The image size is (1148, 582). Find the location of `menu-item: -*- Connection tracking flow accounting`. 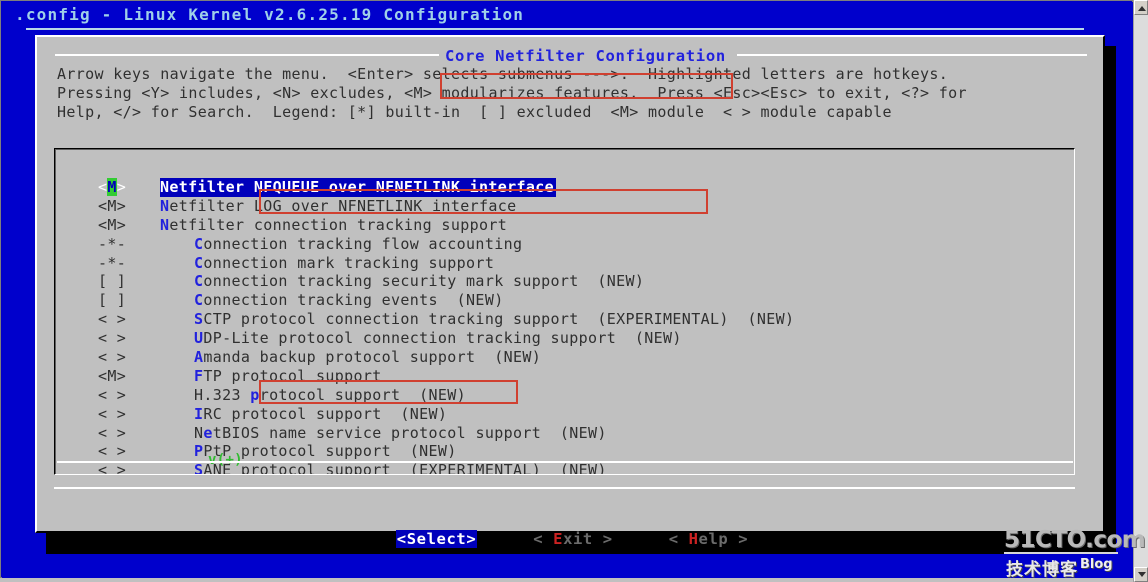

menu-item: -*- Connection tracking flow accounting is located at coordinates (565, 244).